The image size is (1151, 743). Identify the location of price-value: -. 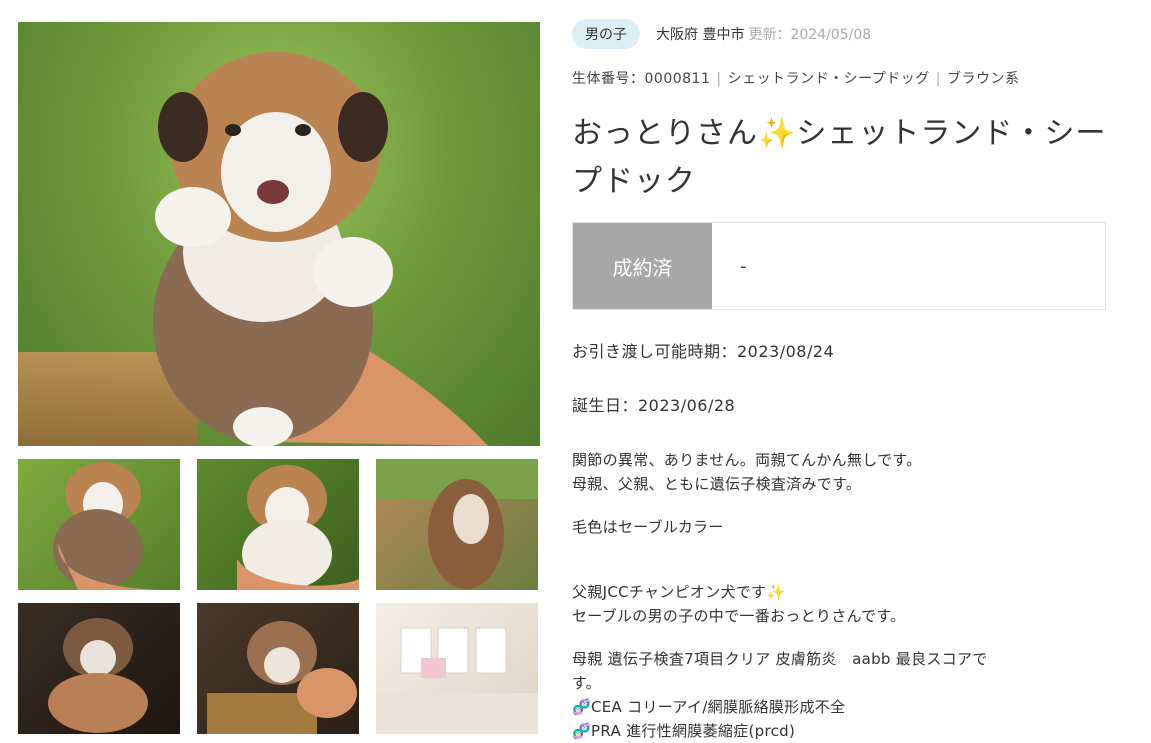
(743, 266).